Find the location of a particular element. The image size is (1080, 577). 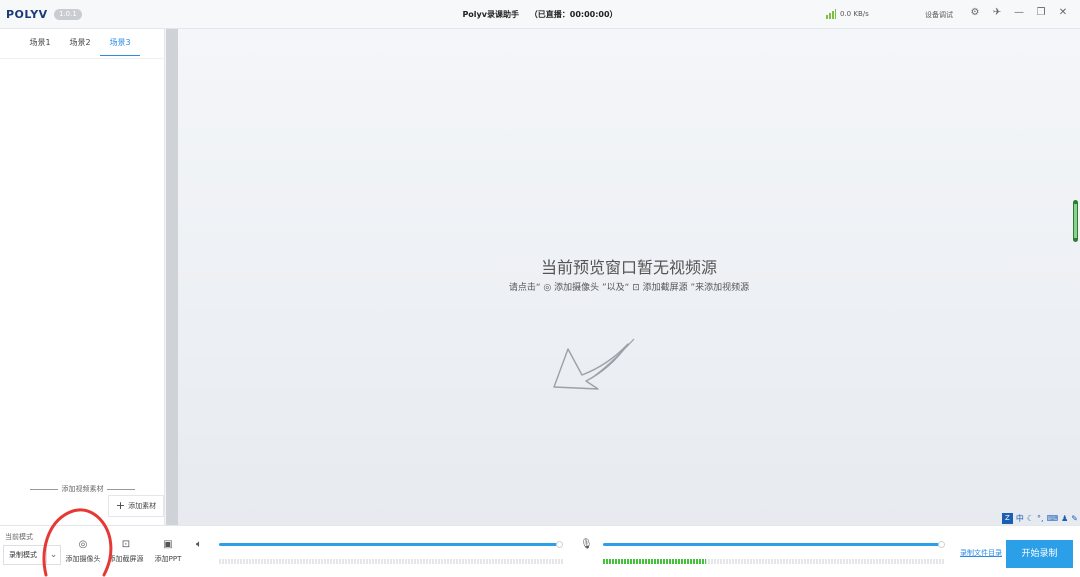

scene-tabs: 场景1 场景2 场景3 is located at coordinates (80, 46).